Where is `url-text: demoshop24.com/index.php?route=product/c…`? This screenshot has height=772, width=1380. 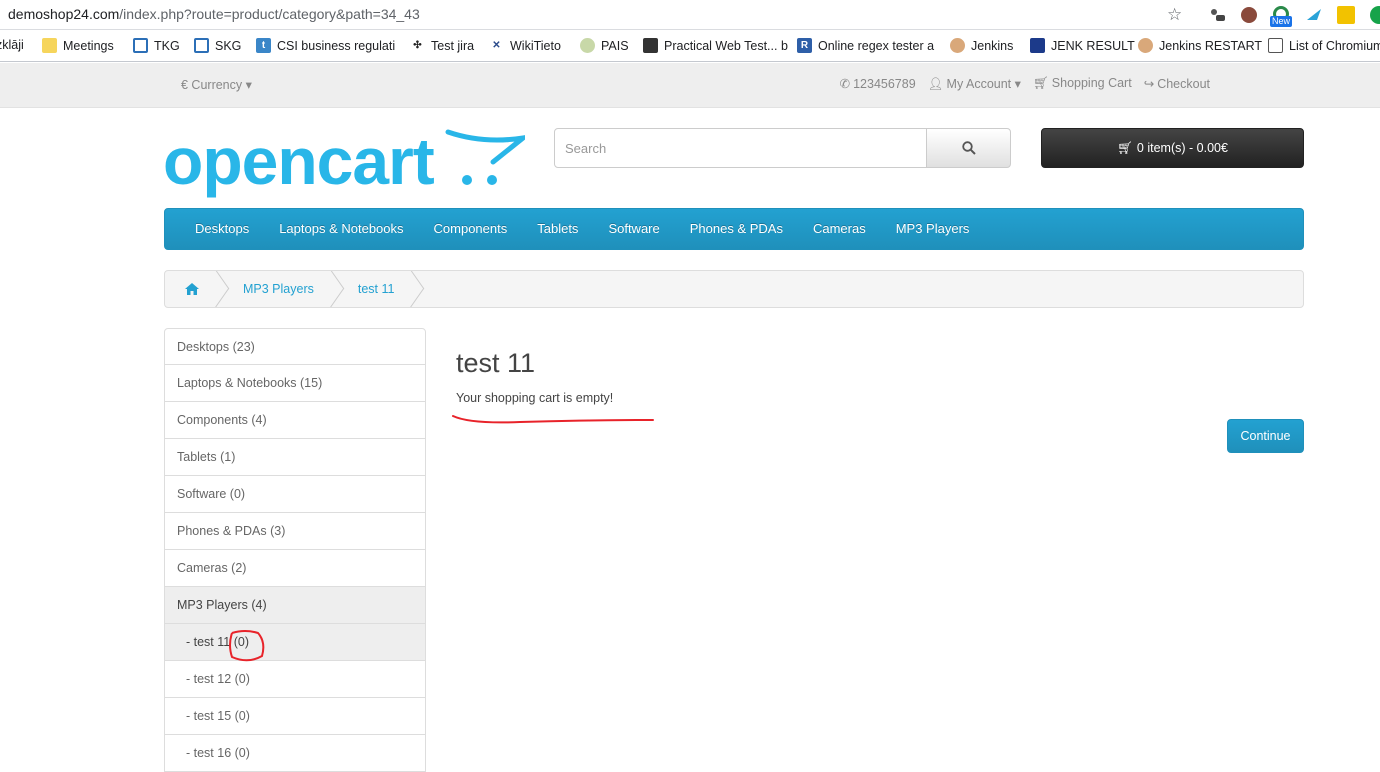 url-text: demoshop24.com/index.php?route=product/c… is located at coordinates (214, 14).